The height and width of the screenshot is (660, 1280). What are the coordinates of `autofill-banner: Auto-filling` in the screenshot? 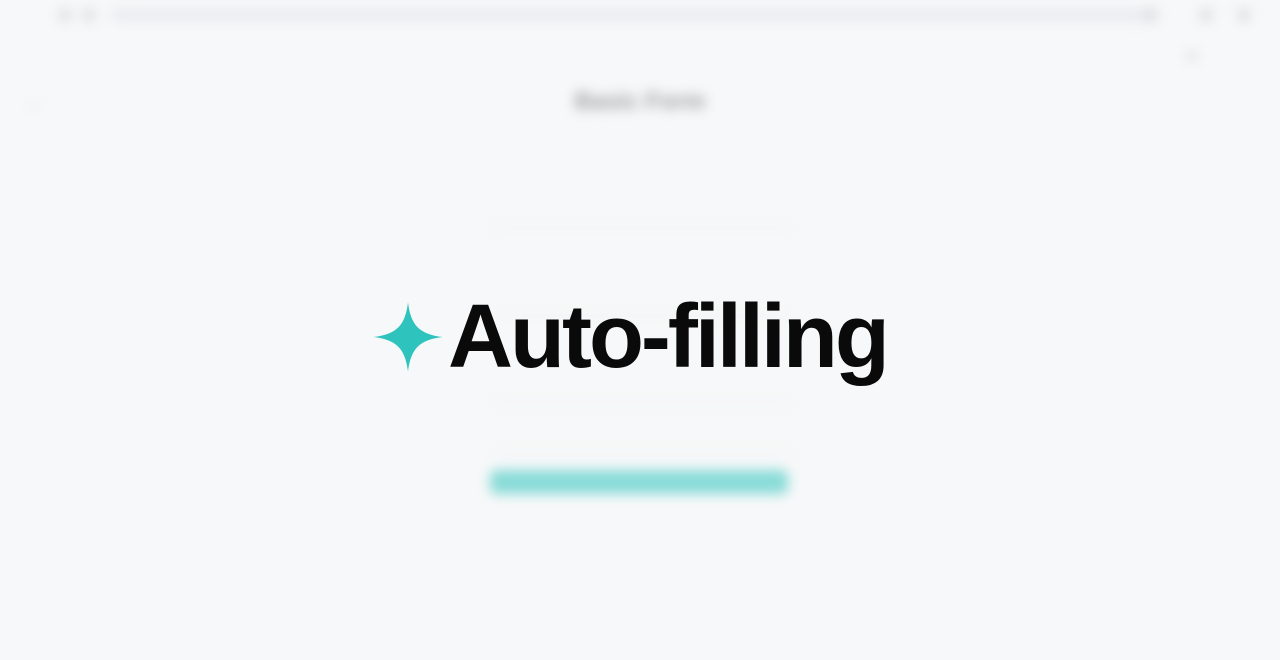 It's located at (631, 337).